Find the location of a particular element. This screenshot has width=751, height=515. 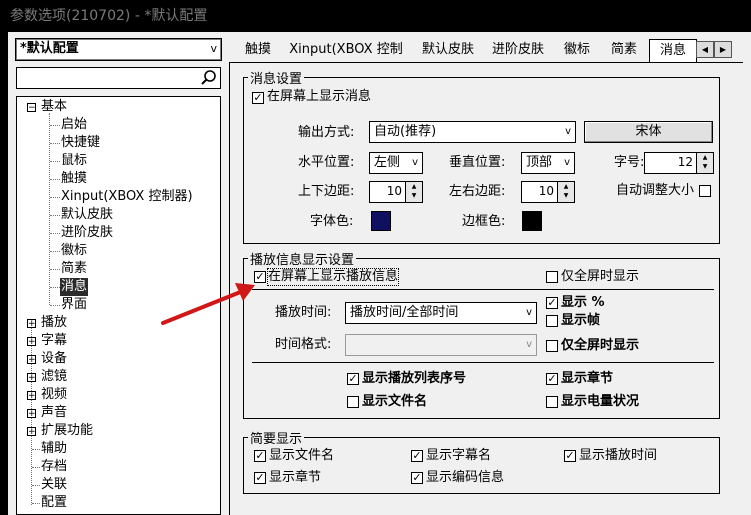

tree-item-filters: 滤镜 is located at coordinates (54, 377).